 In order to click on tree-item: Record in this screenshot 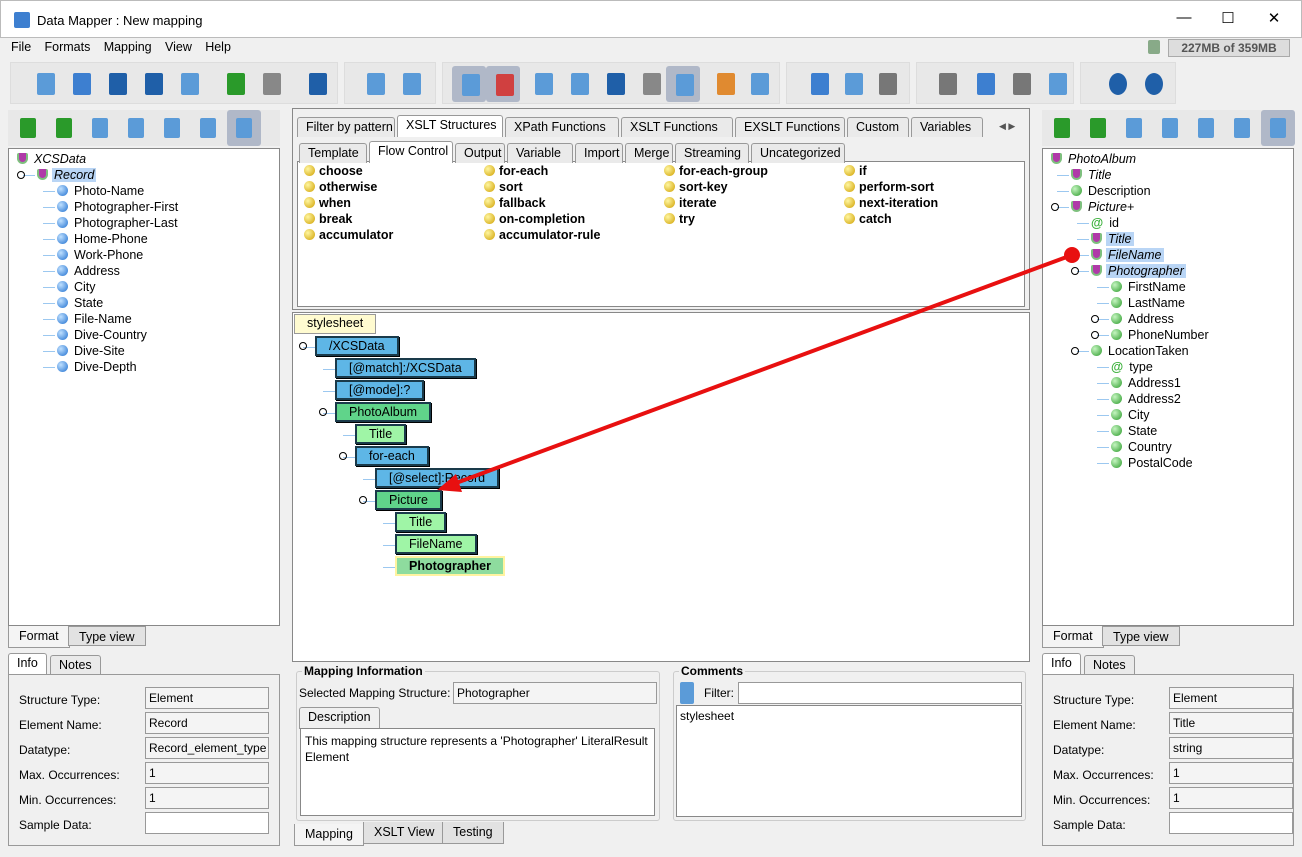, I will do `click(67, 175)`.